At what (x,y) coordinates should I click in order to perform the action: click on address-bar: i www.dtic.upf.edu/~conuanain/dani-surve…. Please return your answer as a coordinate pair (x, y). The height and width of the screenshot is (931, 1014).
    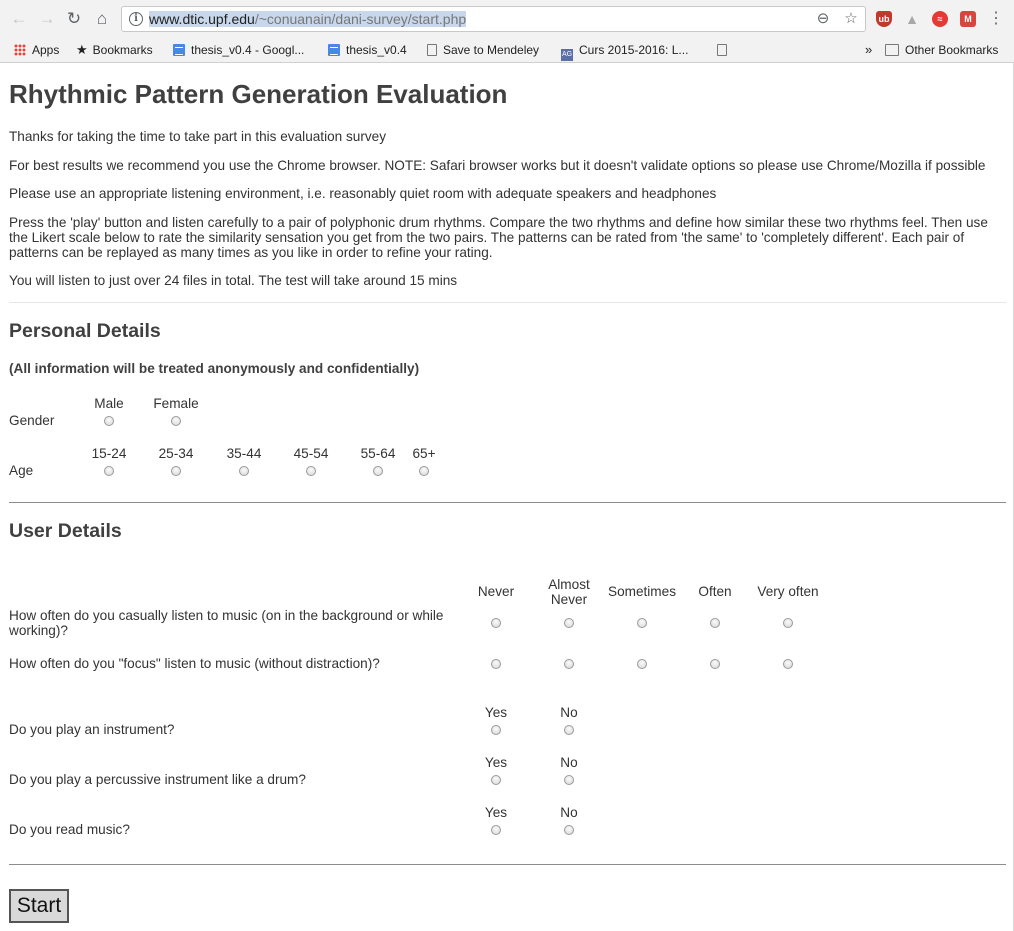
    Looking at the image, I should click on (493, 19).